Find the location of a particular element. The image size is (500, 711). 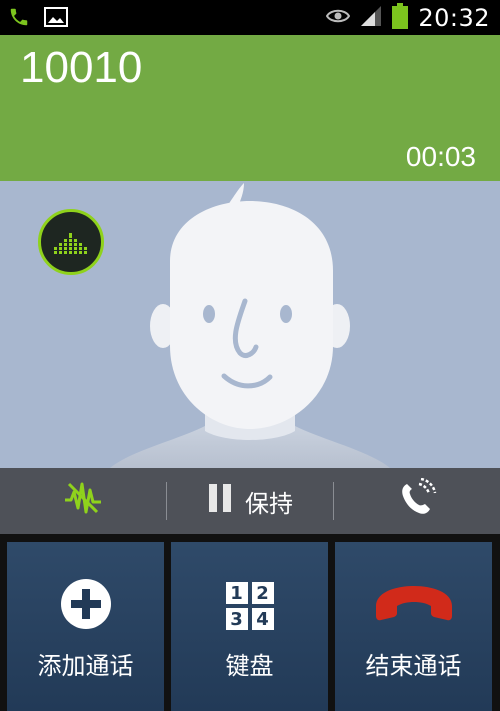

end-call-label: 结束通话 is located at coordinates (413, 666).